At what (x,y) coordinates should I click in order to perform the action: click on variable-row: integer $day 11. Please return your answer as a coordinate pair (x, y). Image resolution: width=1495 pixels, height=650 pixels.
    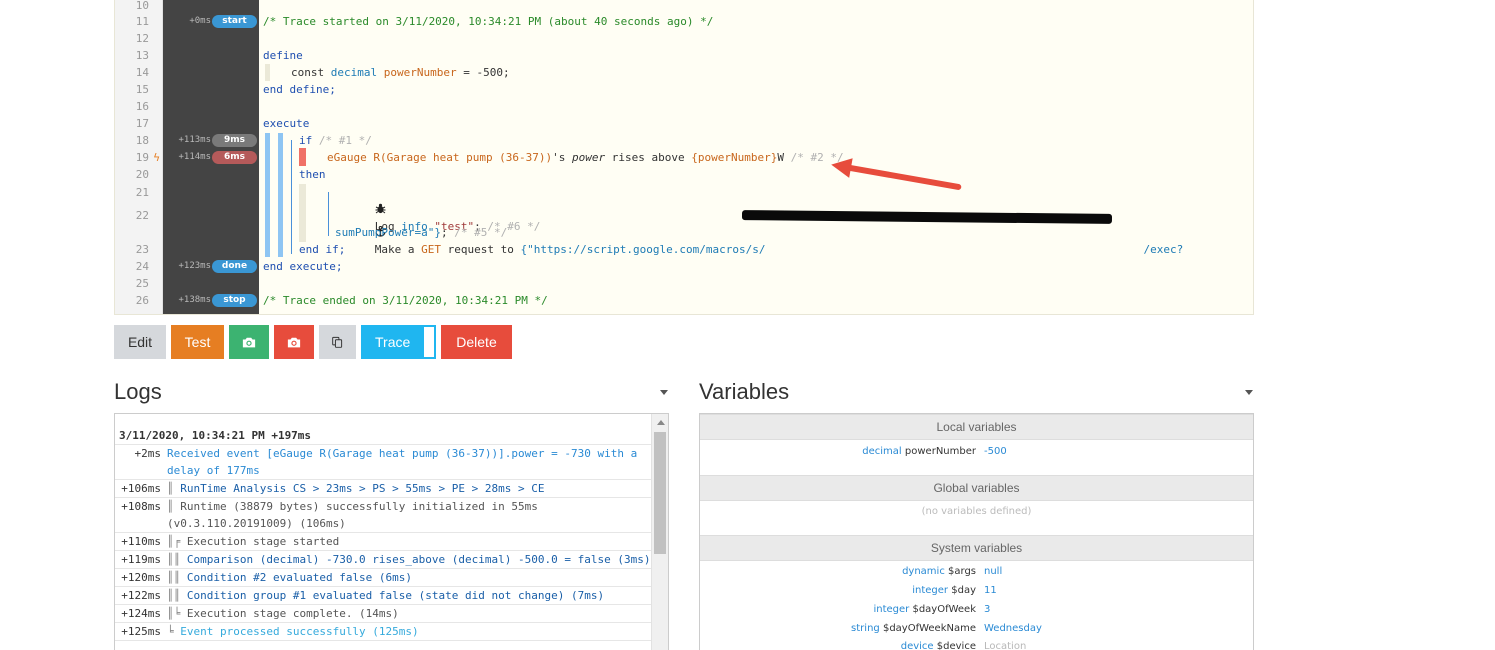
    Looking at the image, I should click on (976, 590).